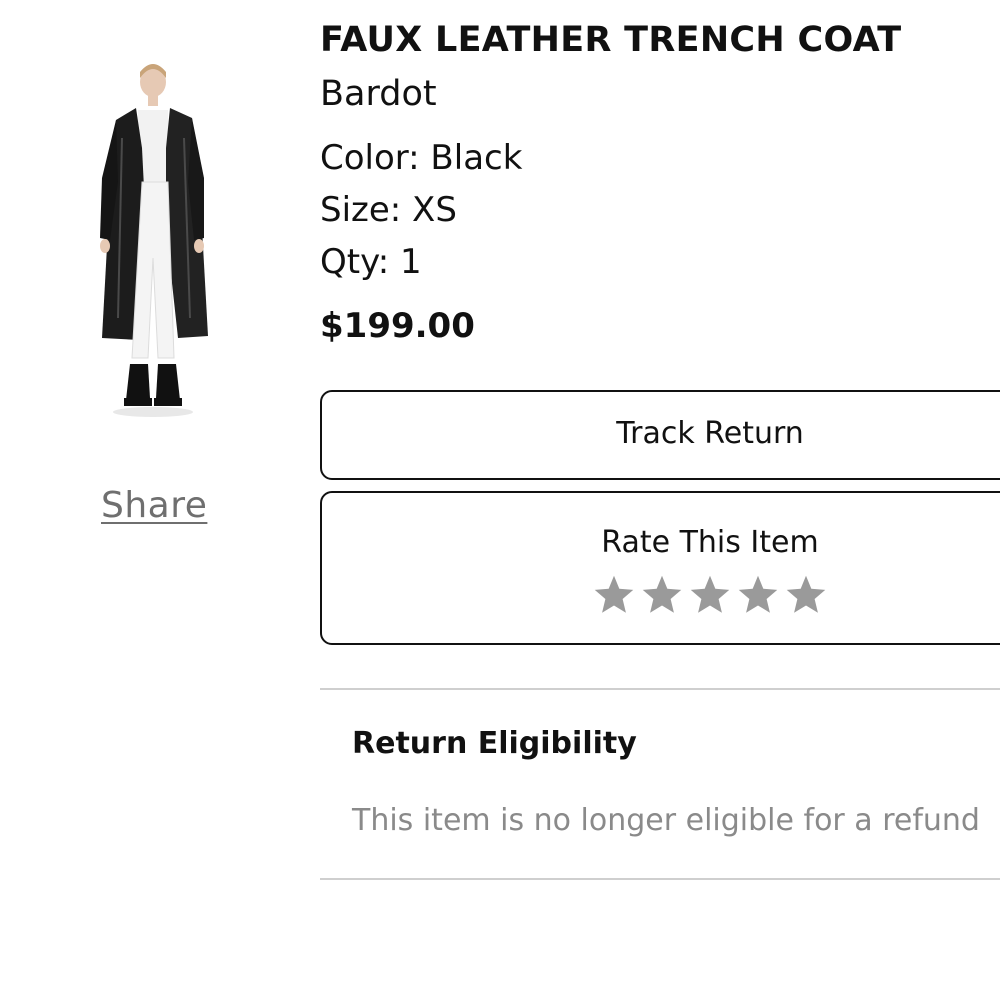 The image size is (1000, 1000). Describe the element at coordinates (378, 94) in the screenshot. I see `product-brand: Bardot` at that location.